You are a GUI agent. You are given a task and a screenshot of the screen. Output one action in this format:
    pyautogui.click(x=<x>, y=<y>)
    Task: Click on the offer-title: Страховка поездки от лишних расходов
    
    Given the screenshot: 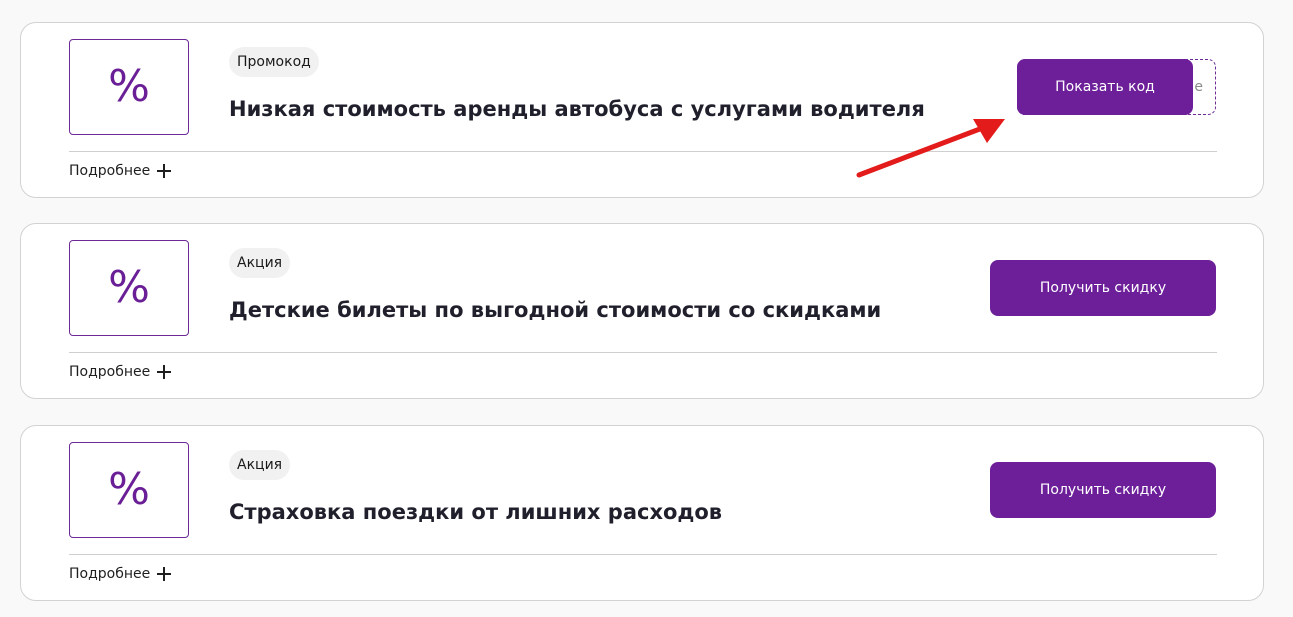 What is the action you would take?
    pyautogui.click(x=476, y=512)
    